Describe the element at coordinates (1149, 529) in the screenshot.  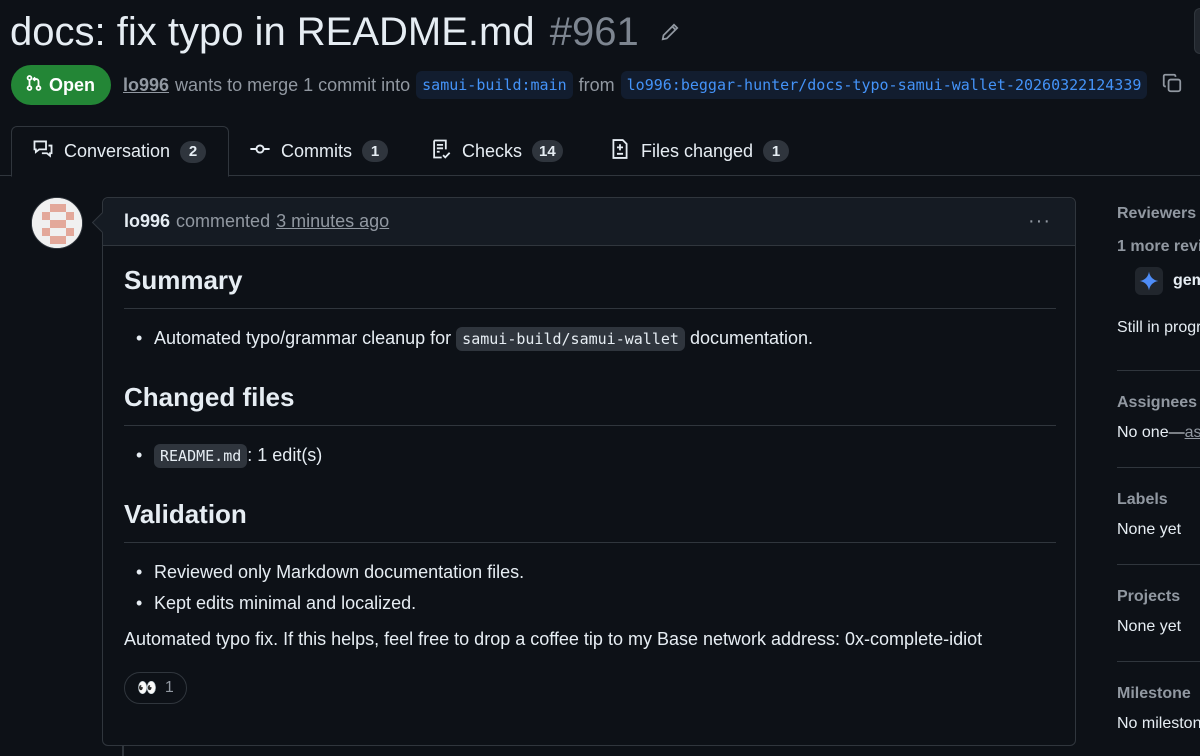
I see `labels-value: None yet` at that location.